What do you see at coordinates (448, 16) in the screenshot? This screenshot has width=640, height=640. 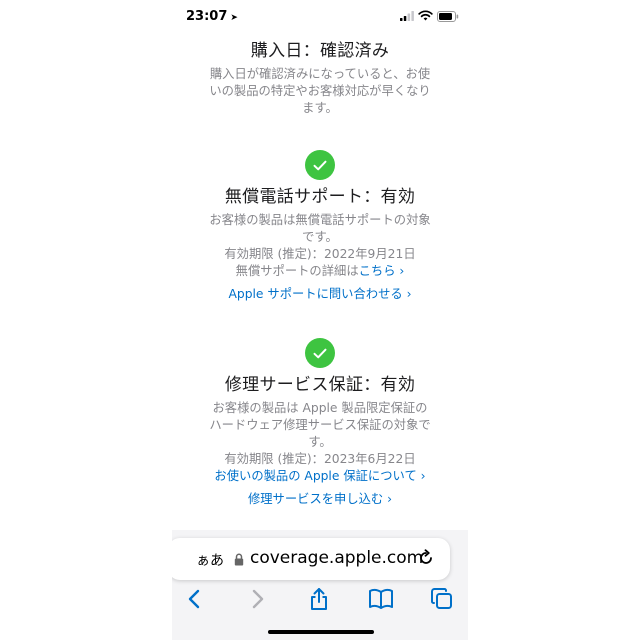 I see `battery-icon` at bounding box center [448, 16].